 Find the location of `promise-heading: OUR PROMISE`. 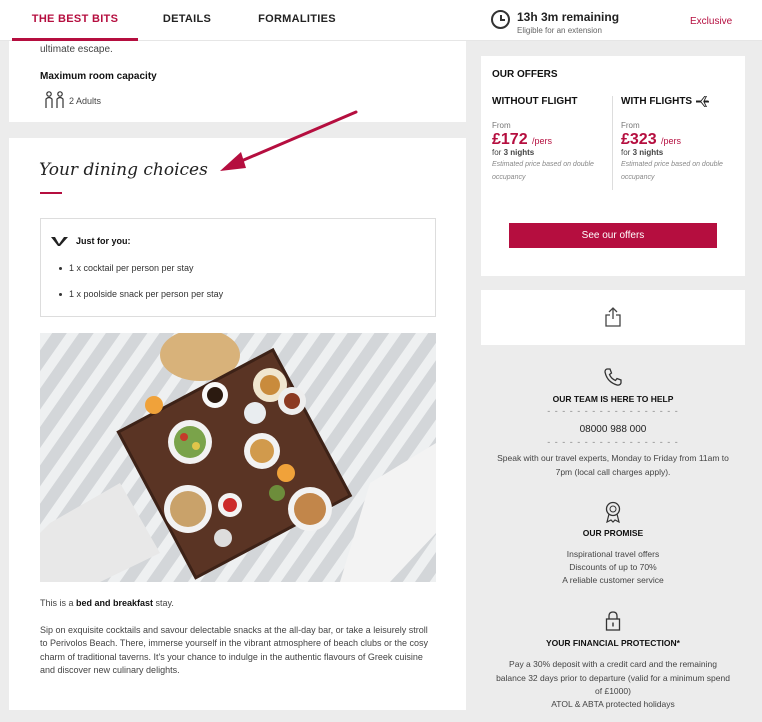

promise-heading: OUR PROMISE is located at coordinates (613, 533).